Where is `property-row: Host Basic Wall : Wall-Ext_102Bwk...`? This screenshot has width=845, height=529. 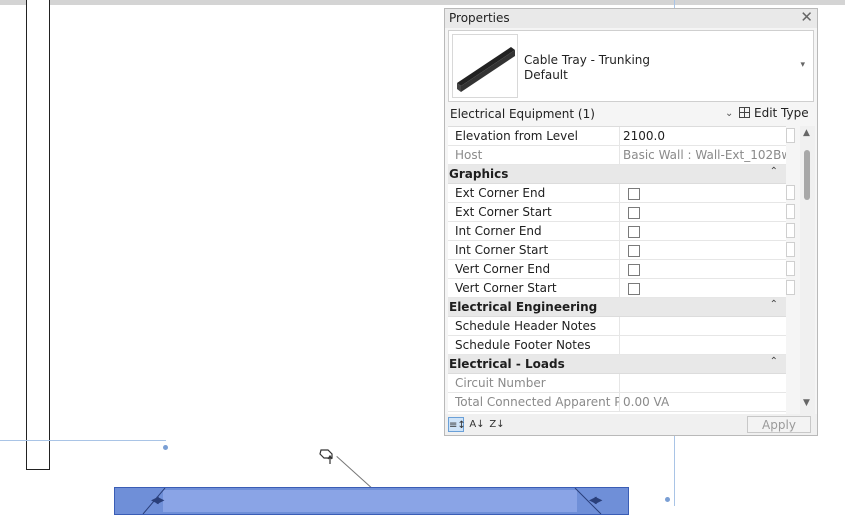
property-row: Host Basic Wall : Wall-Ext_102Bwk... is located at coordinates (617, 155).